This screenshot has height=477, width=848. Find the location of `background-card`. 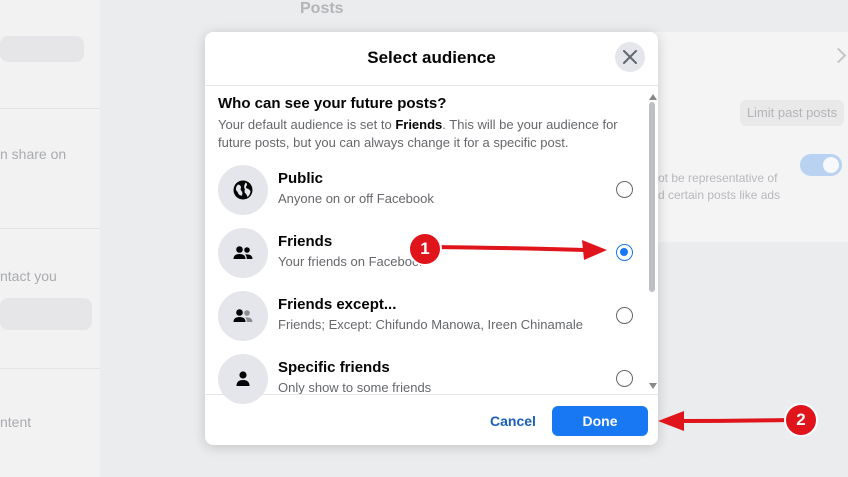

background-card is located at coordinates (744, 137).